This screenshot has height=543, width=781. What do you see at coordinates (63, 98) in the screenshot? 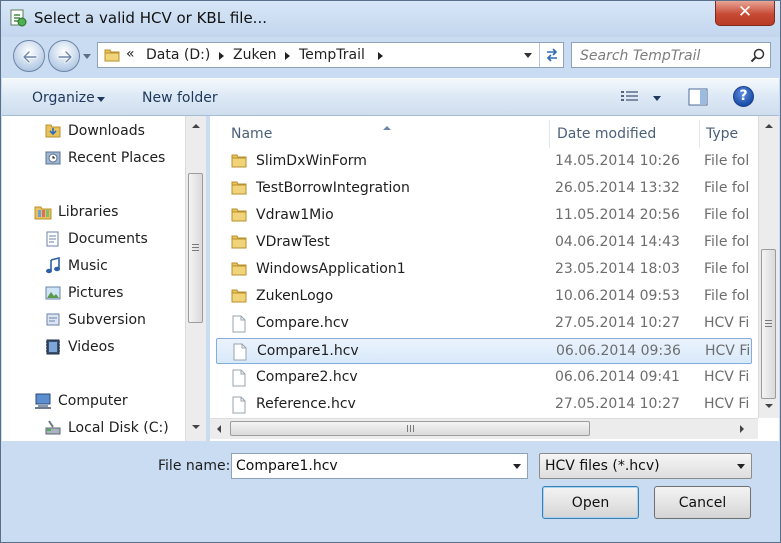
I see `organize-button: Organize` at bounding box center [63, 98].